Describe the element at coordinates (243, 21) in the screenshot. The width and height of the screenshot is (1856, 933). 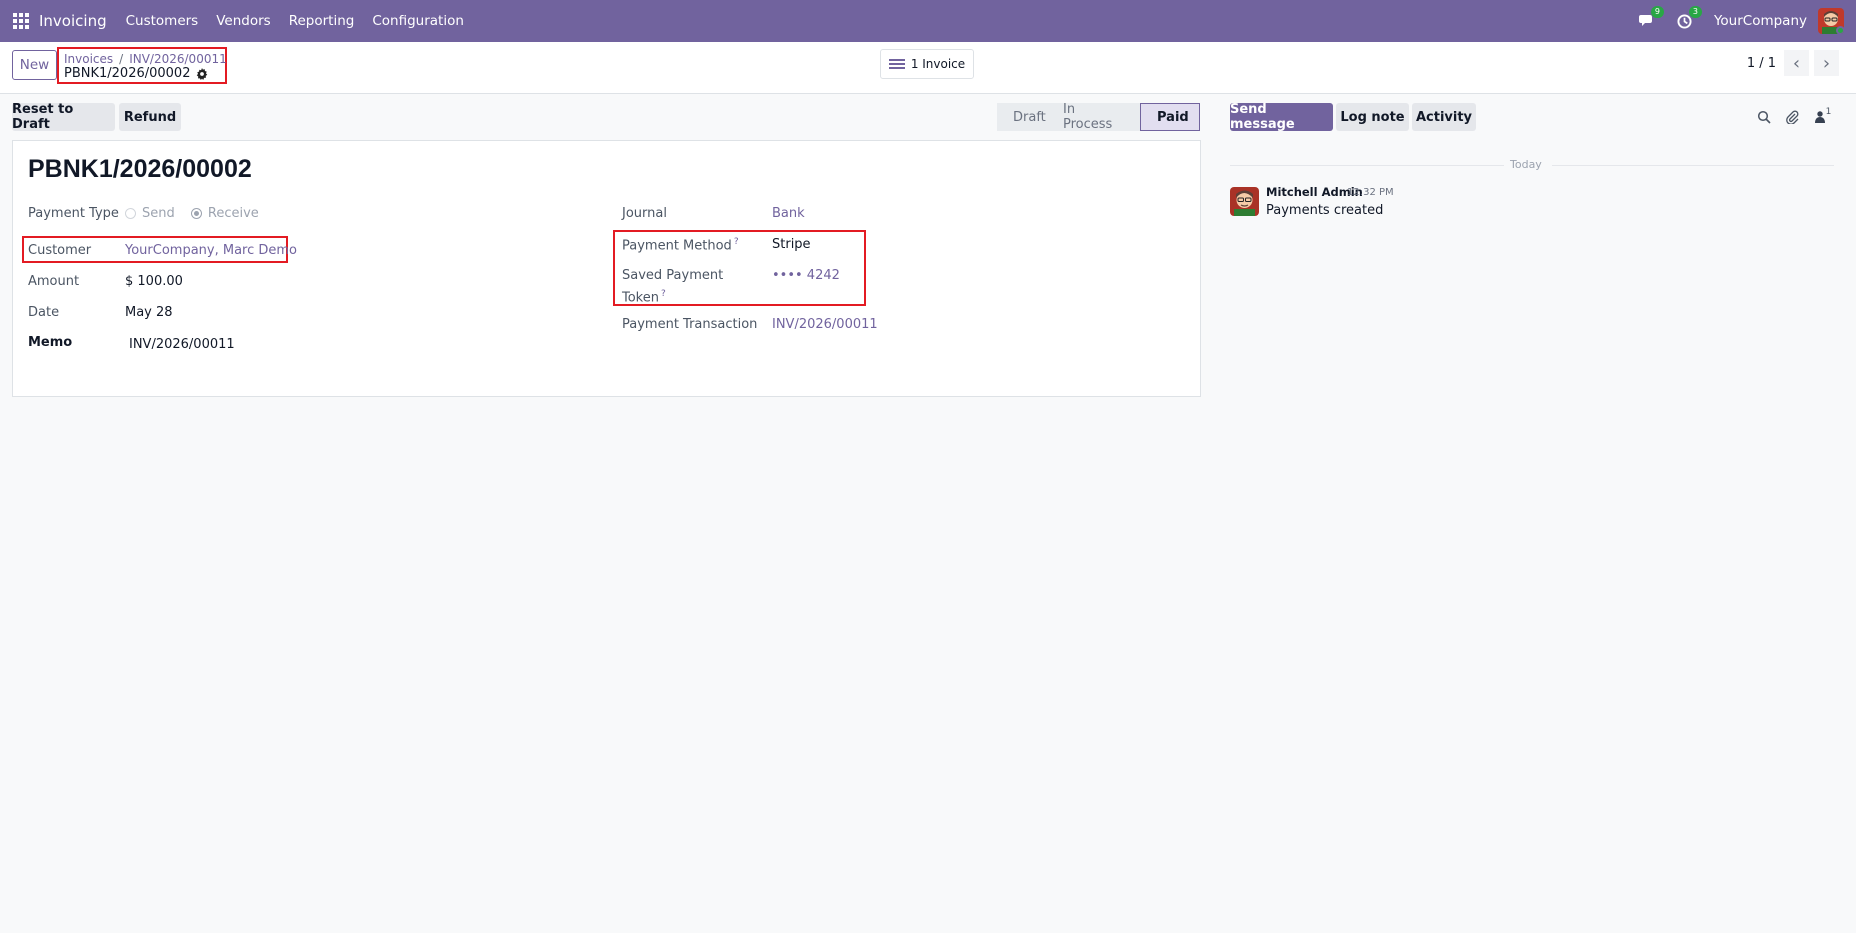
I see `menu-vendors: Vendors` at that location.